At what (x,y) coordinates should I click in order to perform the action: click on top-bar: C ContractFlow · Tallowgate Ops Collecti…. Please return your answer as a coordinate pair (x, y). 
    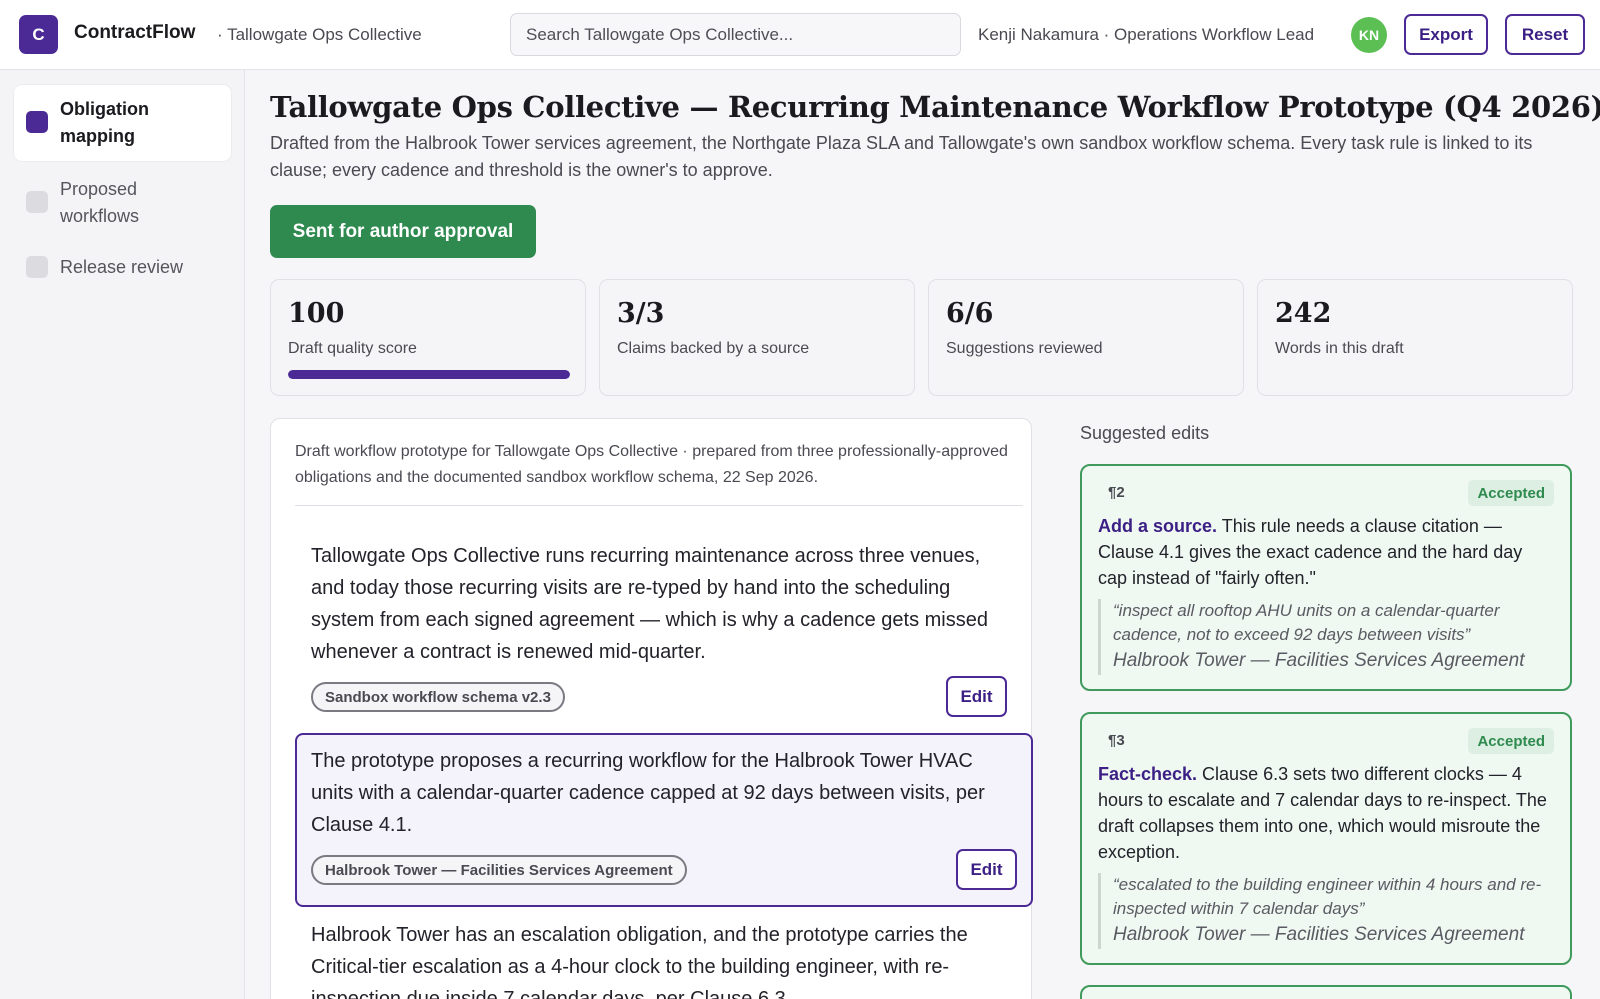
    Looking at the image, I should click on (800, 35).